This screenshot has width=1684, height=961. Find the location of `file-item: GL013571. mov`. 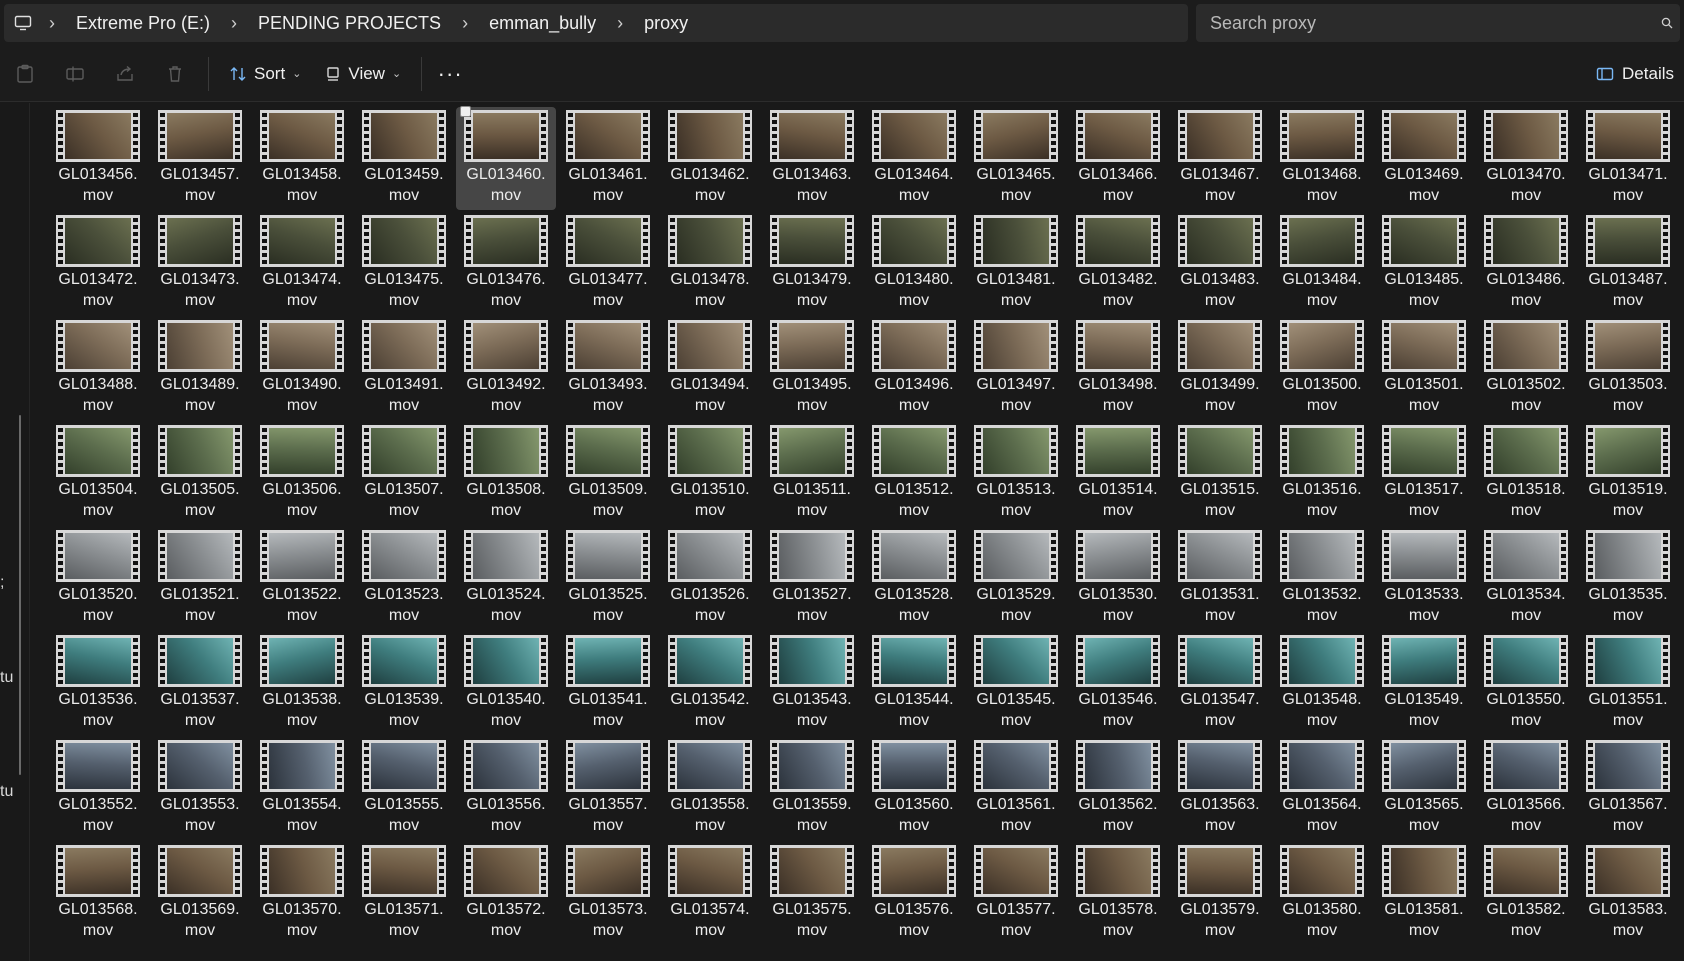

file-item: GL013571. mov is located at coordinates (404, 893).